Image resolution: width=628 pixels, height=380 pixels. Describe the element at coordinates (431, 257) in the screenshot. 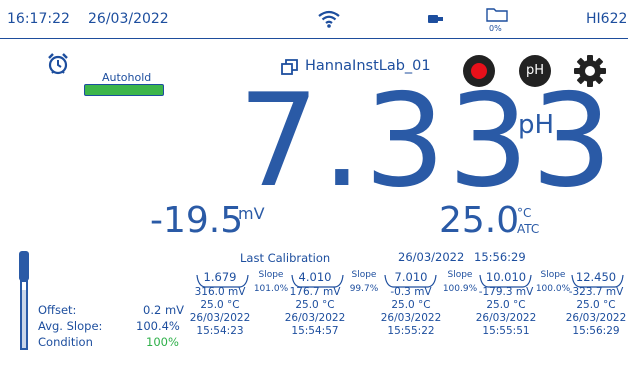

I see `calibration-date: 26/03/2022` at that location.